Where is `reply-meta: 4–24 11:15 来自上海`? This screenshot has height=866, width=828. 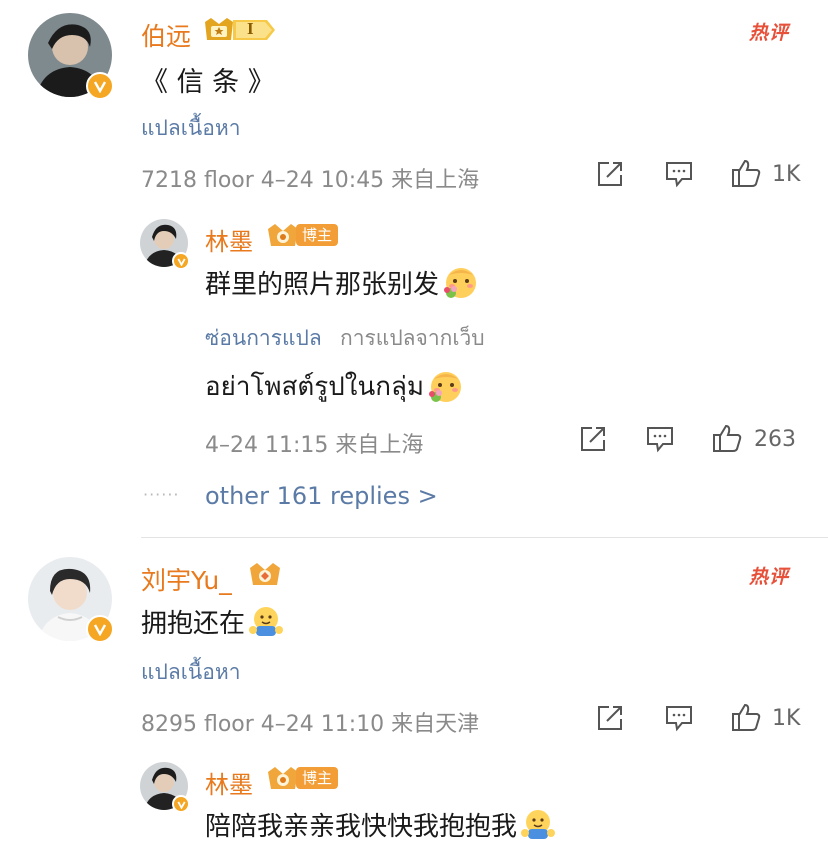 reply-meta: 4–24 11:15 来自上海 is located at coordinates (314, 445).